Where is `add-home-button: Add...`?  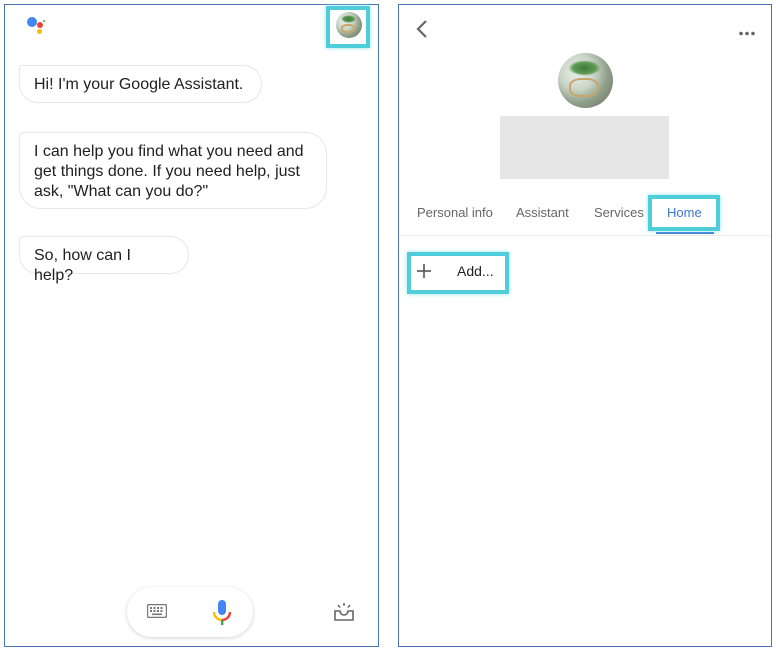 add-home-button: Add... is located at coordinates (457, 273).